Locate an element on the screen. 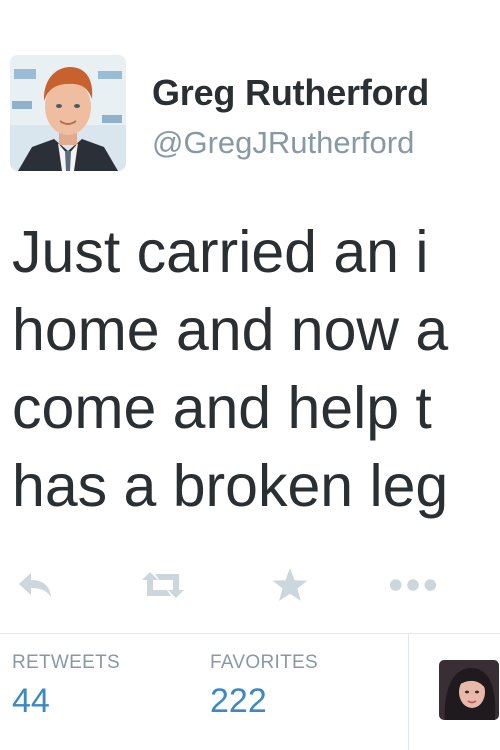 Image resolution: width=500 pixels, height=750 pixels. favorite-button is located at coordinates (290, 585).